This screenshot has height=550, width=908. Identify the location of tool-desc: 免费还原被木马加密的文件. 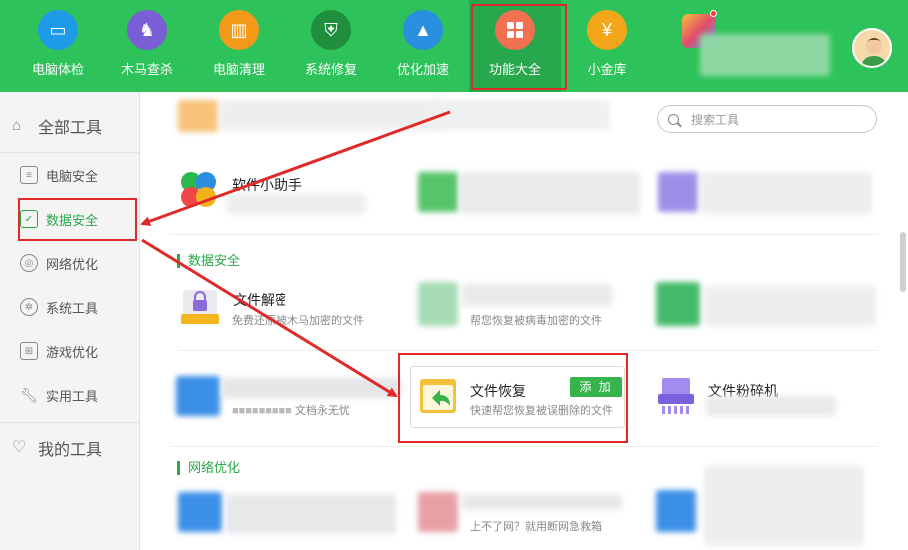
(298, 321).